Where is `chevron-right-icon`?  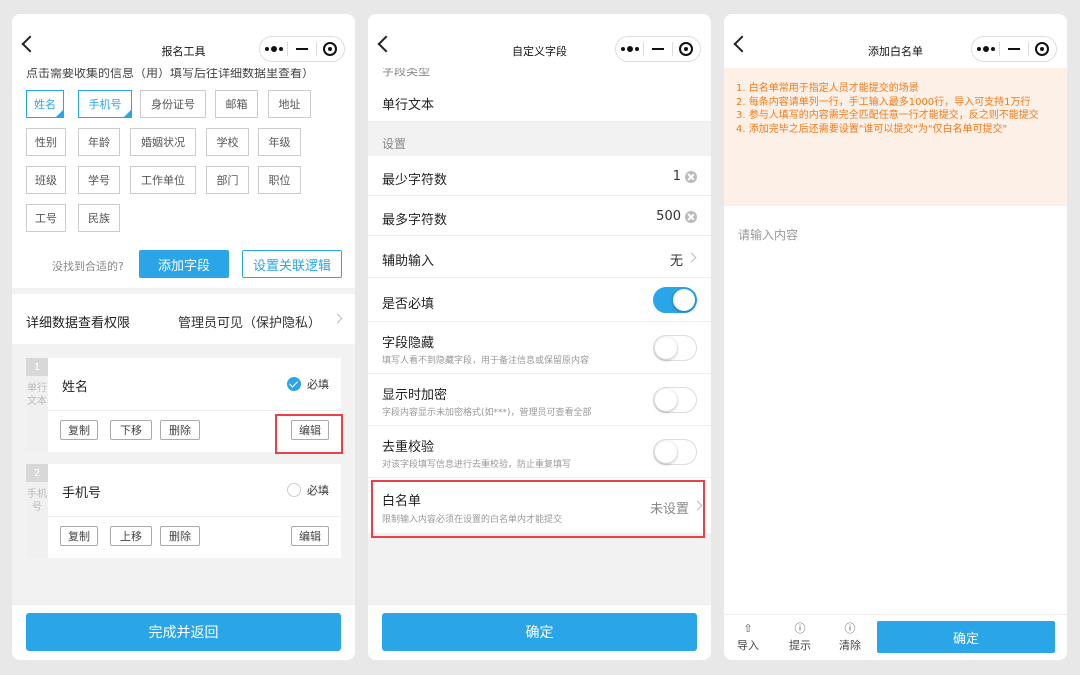 chevron-right-icon is located at coordinates (337, 318).